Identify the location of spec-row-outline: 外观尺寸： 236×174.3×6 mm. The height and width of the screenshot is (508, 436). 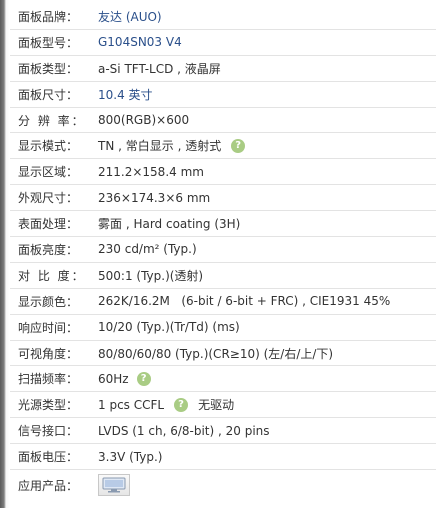
(223, 198).